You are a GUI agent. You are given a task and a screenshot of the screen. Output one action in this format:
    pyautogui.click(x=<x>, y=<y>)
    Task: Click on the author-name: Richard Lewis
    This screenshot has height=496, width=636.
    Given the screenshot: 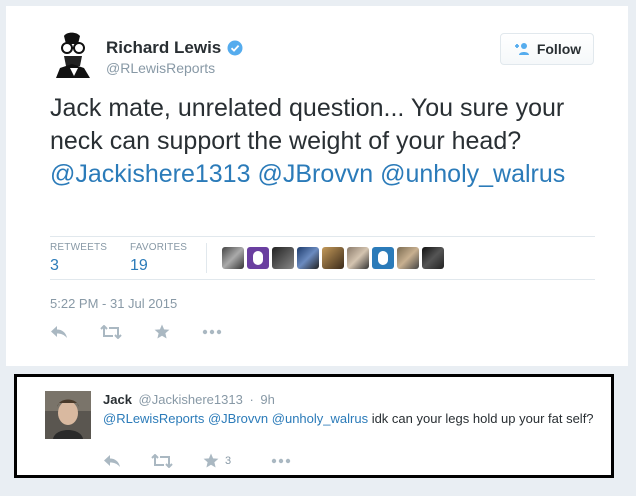 What is the action you would take?
    pyautogui.click(x=163, y=48)
    